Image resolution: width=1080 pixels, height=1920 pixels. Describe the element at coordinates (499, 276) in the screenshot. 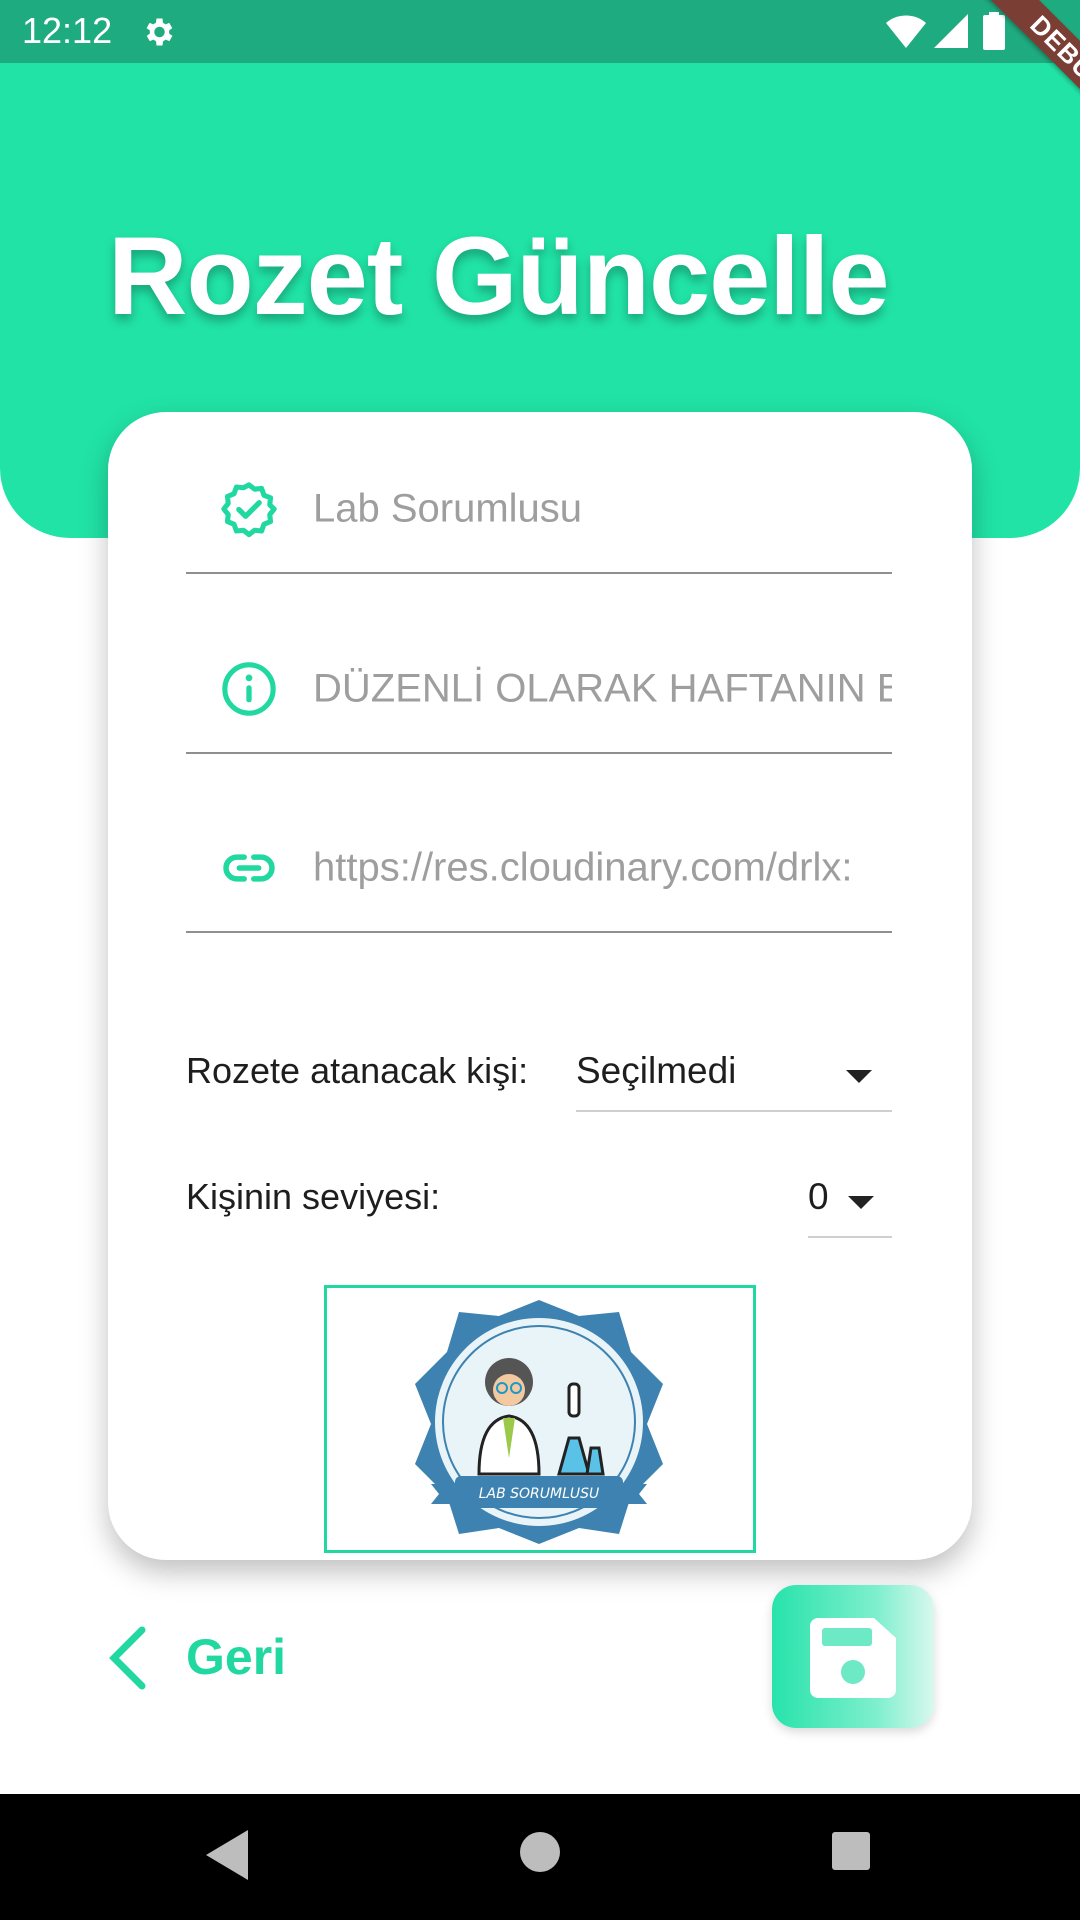

I see `page-title: Rozet Güncelle` at that location.